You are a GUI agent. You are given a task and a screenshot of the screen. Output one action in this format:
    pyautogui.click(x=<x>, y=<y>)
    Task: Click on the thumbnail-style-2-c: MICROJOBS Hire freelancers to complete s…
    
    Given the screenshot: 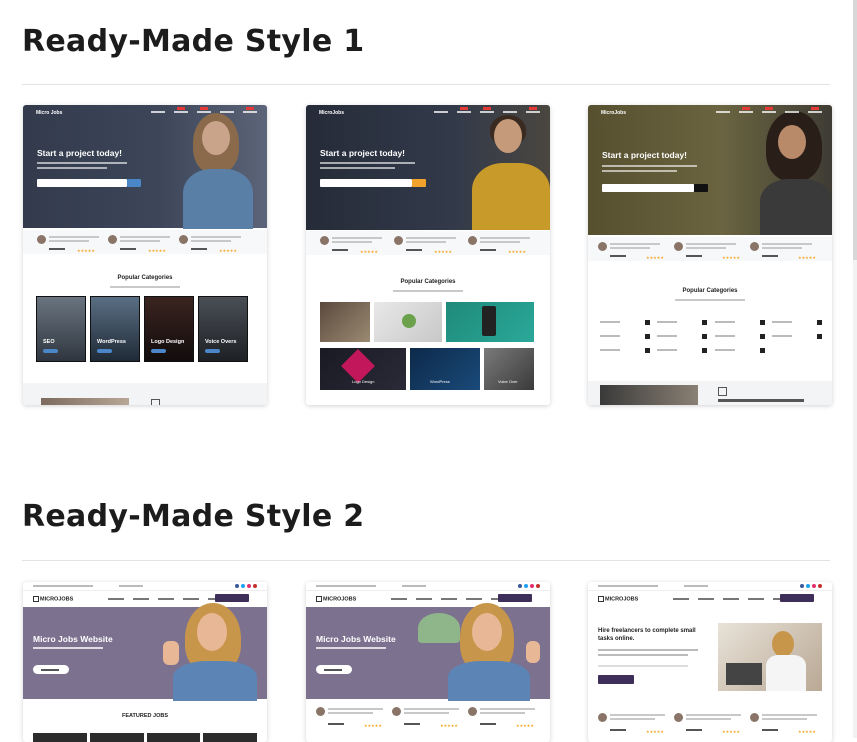 What is the action you would take?
    pyautogui.click(x=710, y=662)
    